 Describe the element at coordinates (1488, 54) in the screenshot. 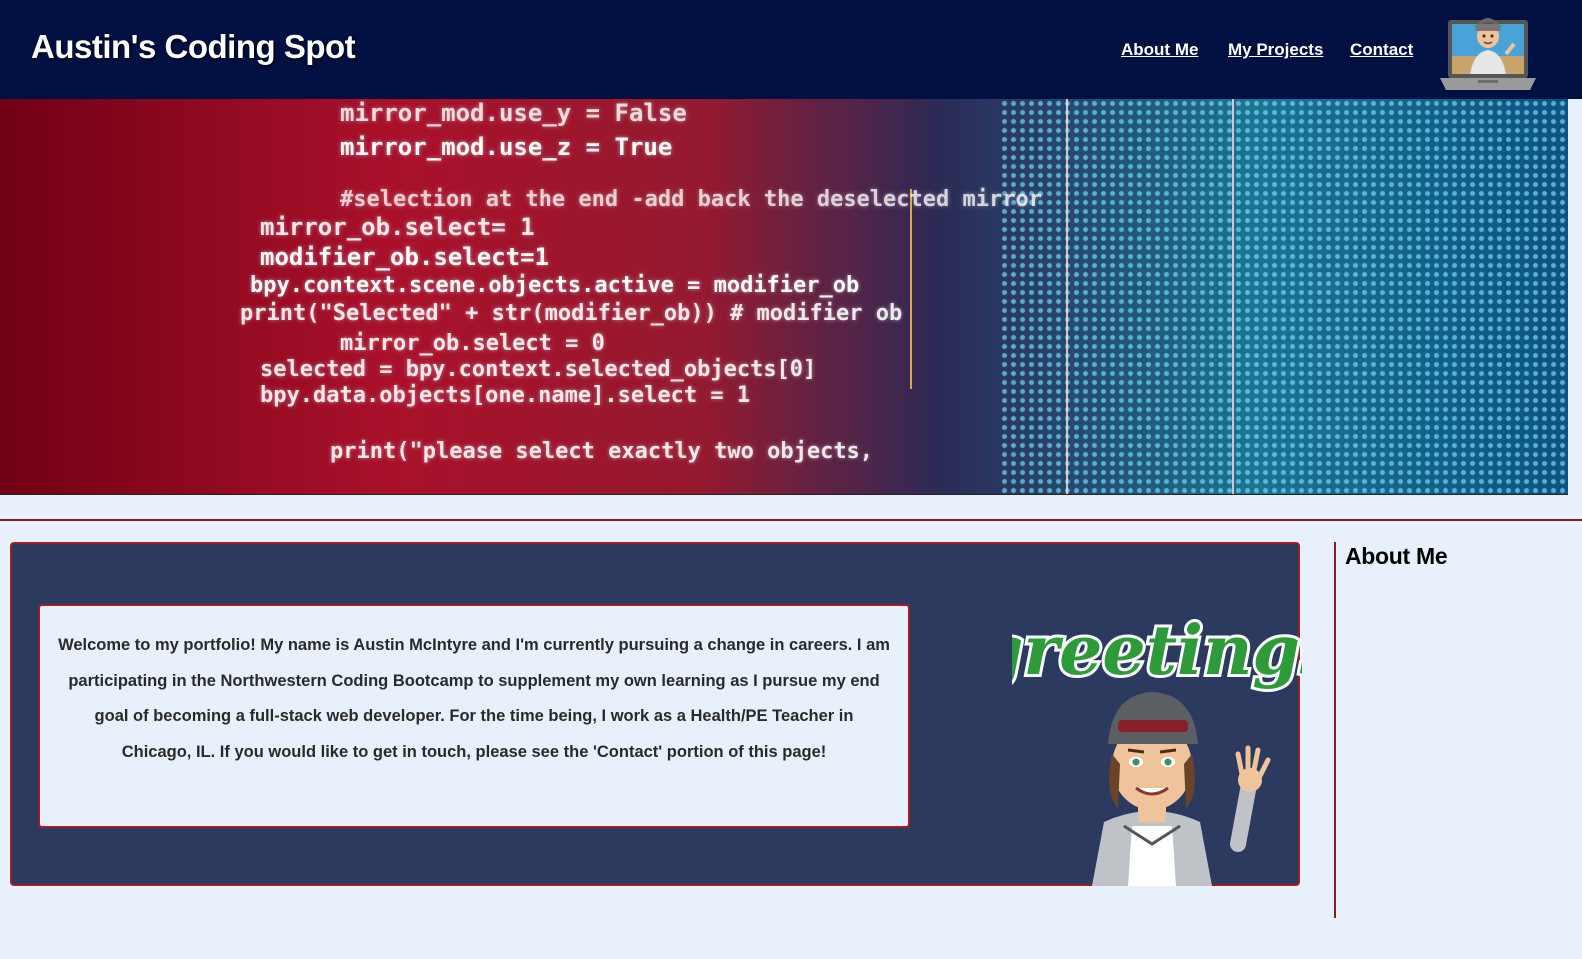

I see `laptop-avatar-icon` at that location.